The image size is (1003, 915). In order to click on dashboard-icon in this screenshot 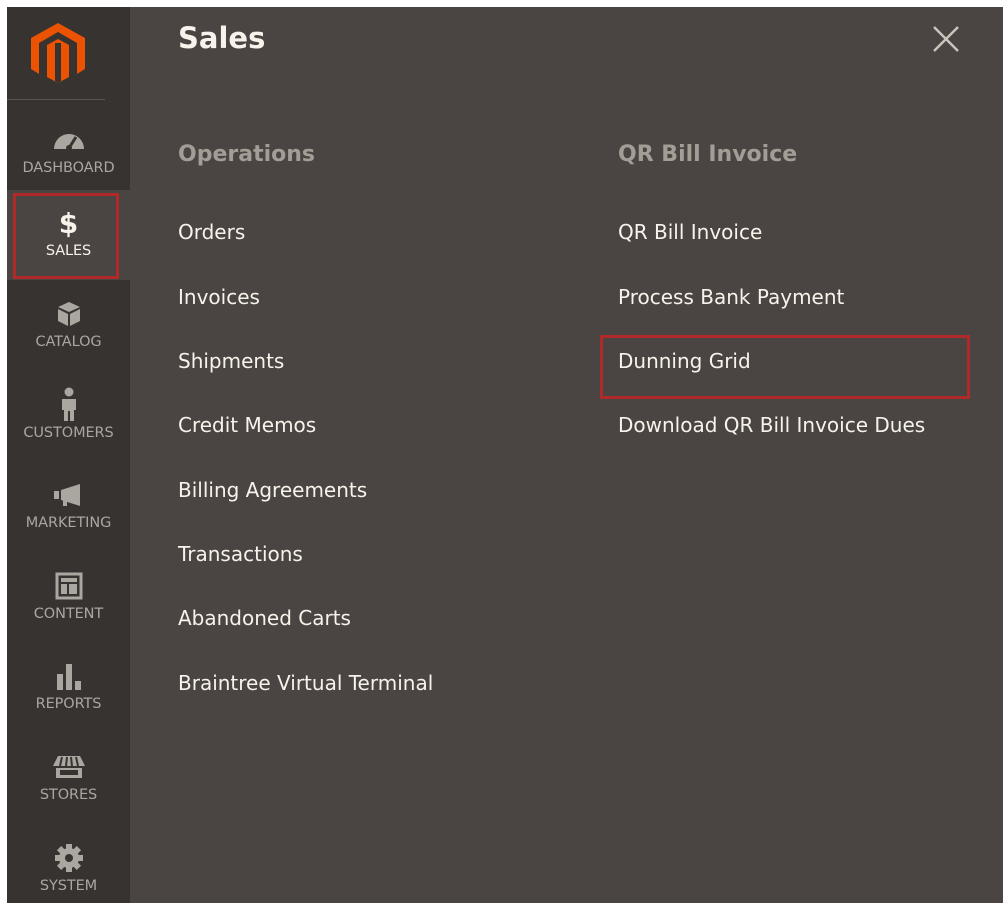, I will do `click(68, 140)`.